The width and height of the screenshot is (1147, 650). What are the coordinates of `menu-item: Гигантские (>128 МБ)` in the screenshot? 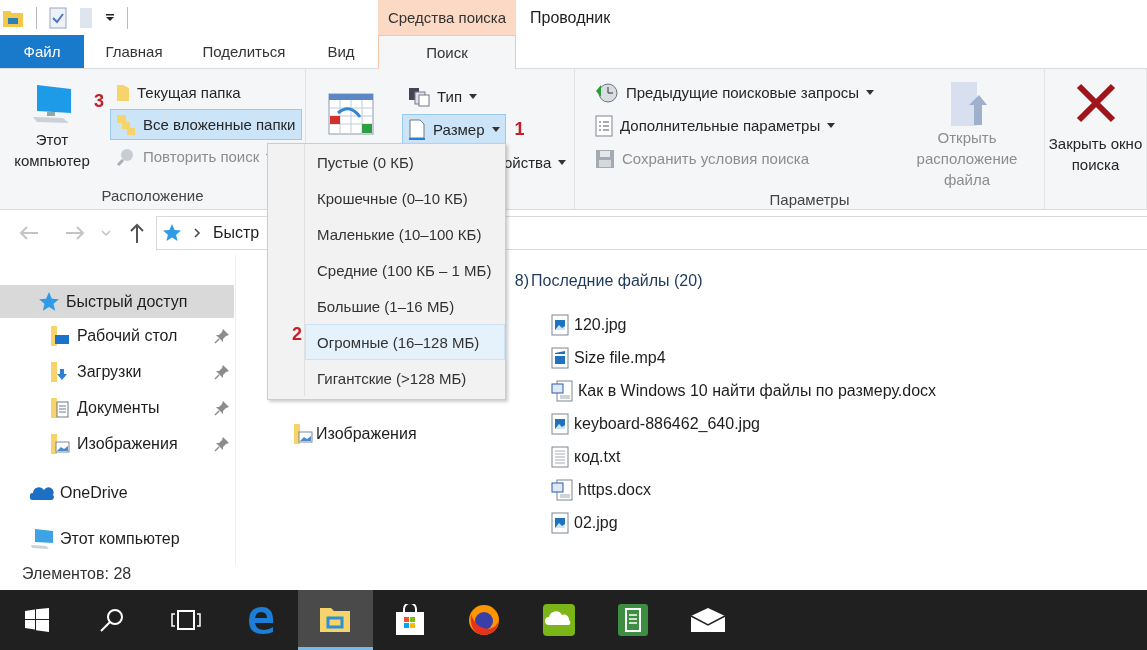 It's located at (405, 378).